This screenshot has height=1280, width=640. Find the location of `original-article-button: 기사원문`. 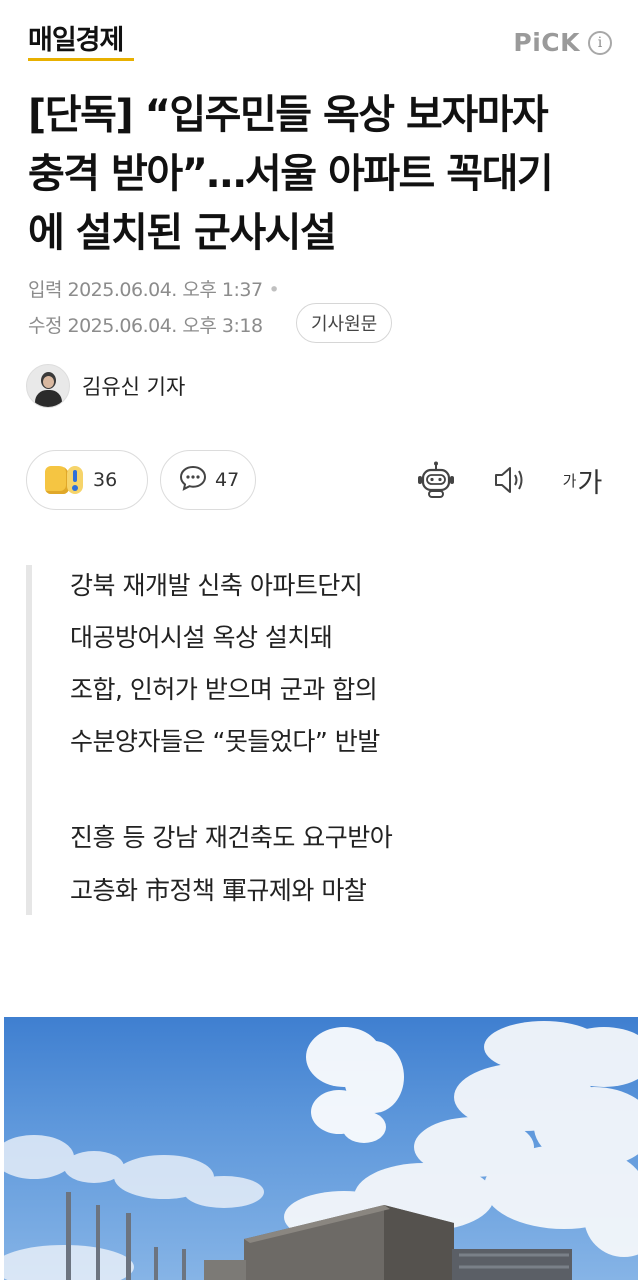

original-article-button: 기사원문 is located at coordinates (344, 323).